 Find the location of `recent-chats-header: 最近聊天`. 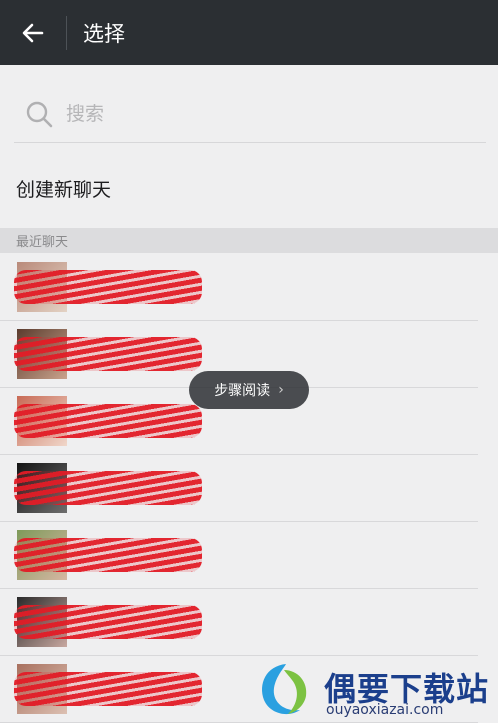

recent-chats-header: 最近聊天 is located at coordinates (249, 240).